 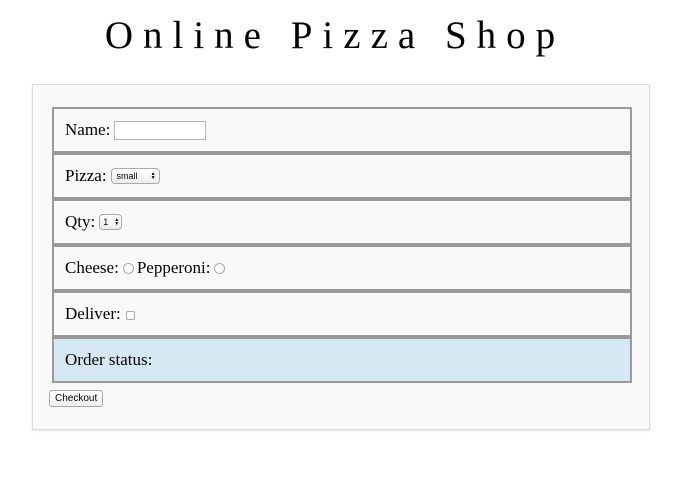 What do you see at coordinates (220, 268) in the screenshot?
I see `pepperoni-radio` at bounding box center [220, 268].